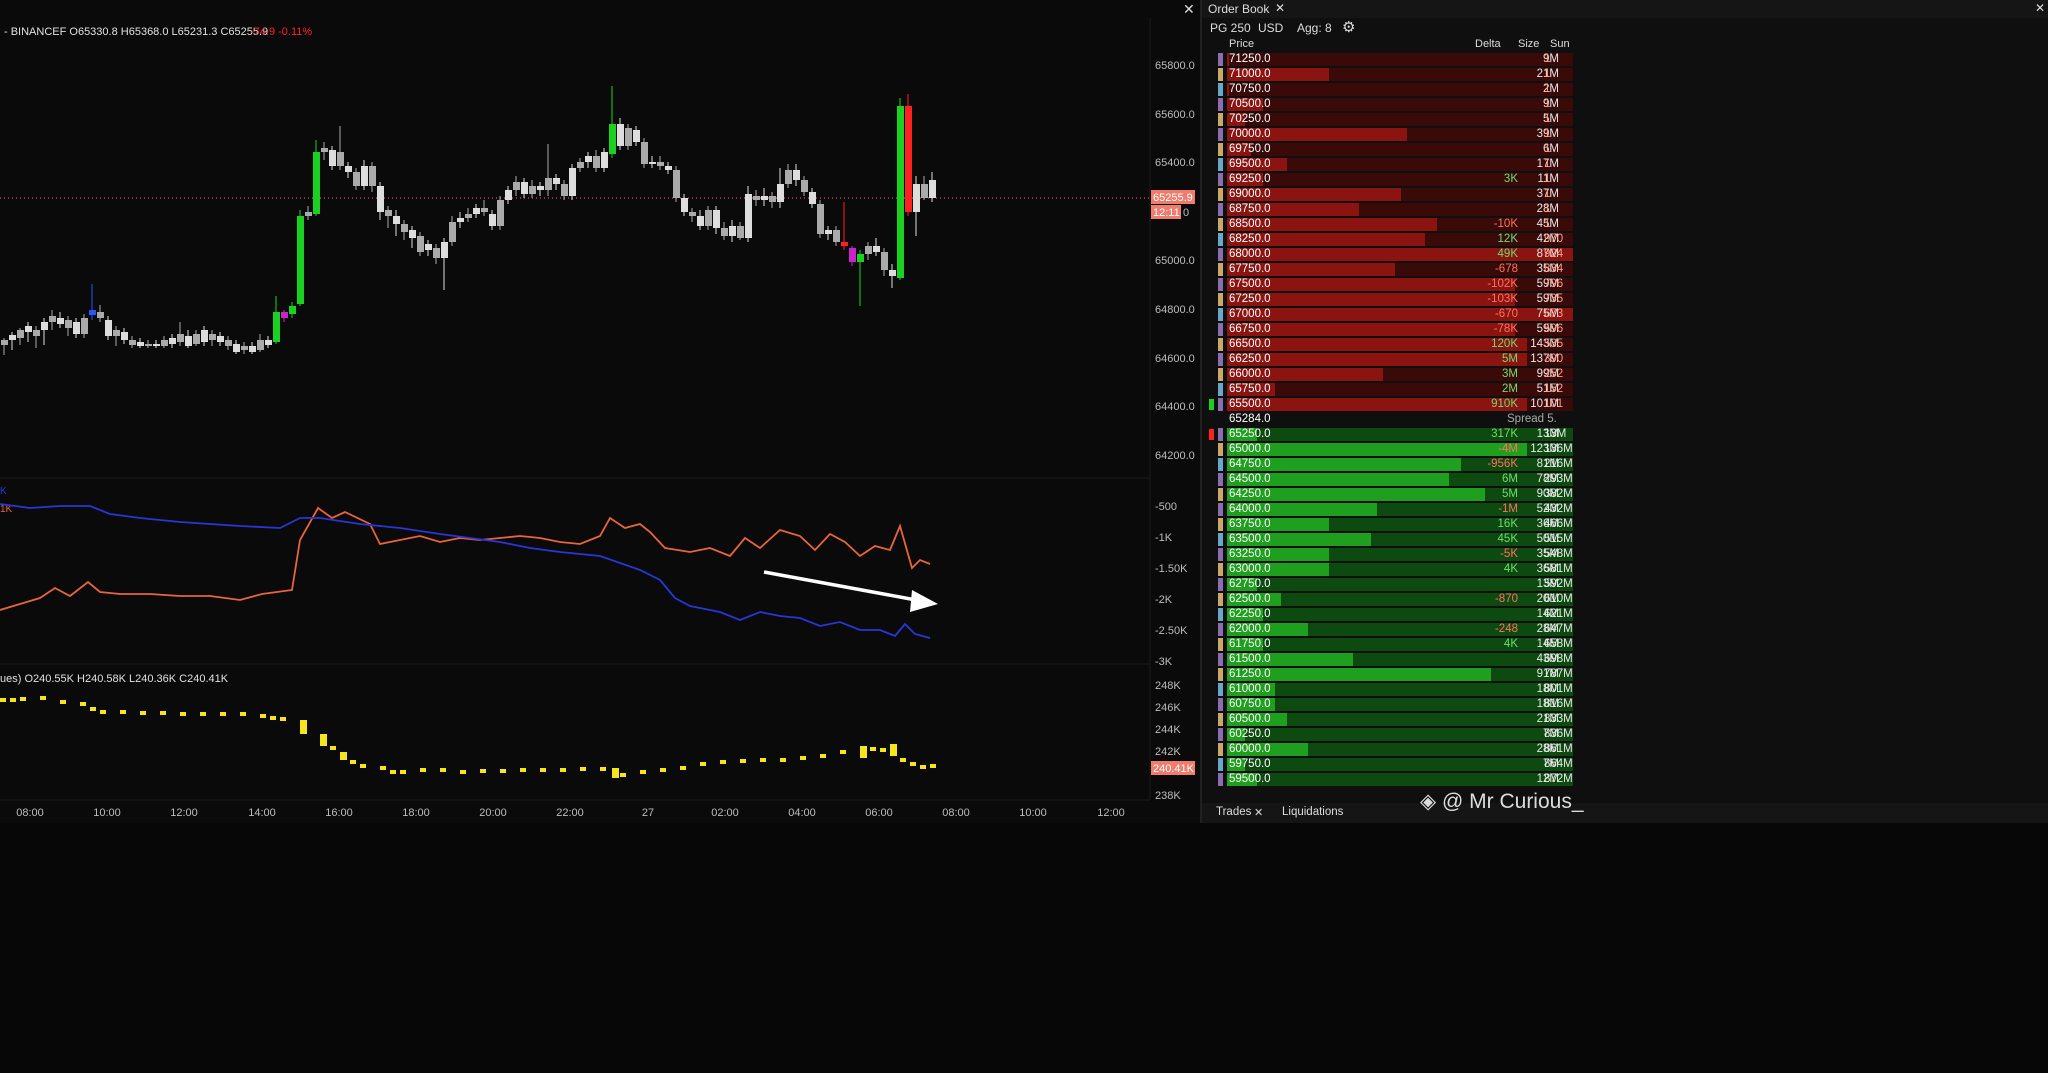 The height and width of the screenshot is (1073, 2048). Describe the element at coordinates (1625, 734) in the screenshot. I see `order-book-row: 60250.0 7M 836M` at that location.